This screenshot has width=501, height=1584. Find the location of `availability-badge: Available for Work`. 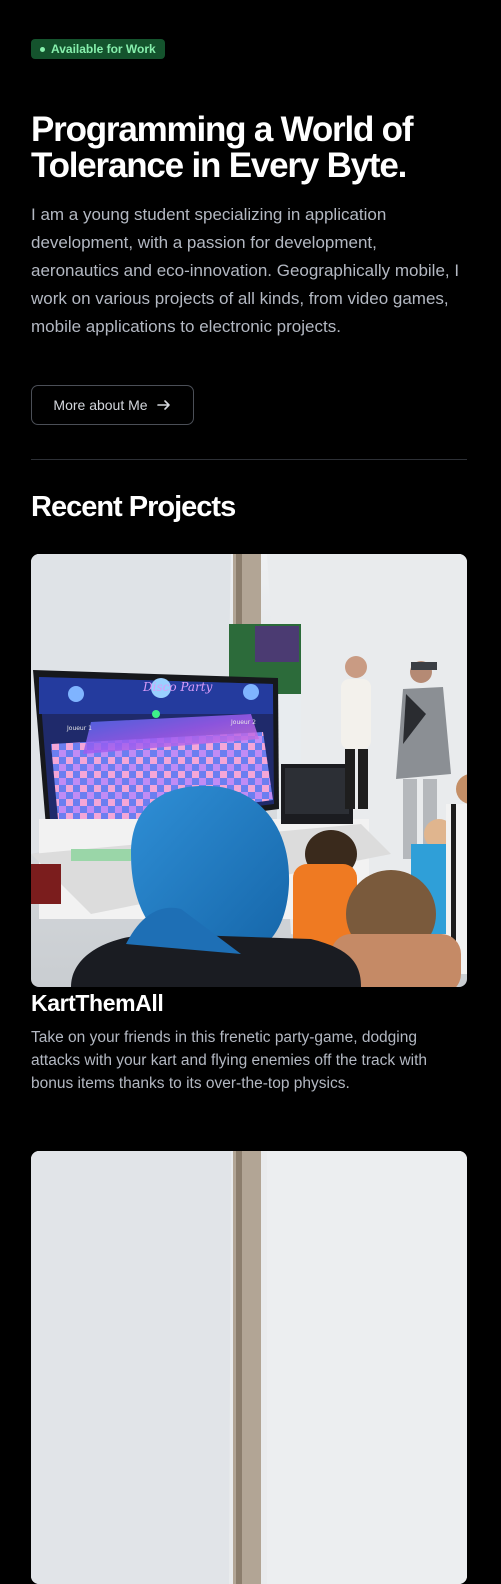

availability-badge: Available for Work is located at coordinates (98, 49).